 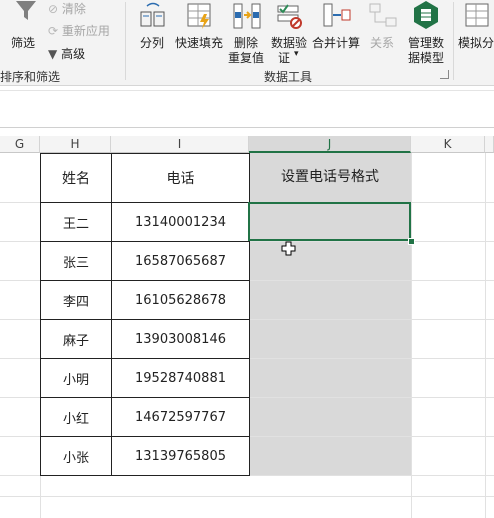 I want to click on flash-fill-label: 快速填充, so click(x=199, y=43).